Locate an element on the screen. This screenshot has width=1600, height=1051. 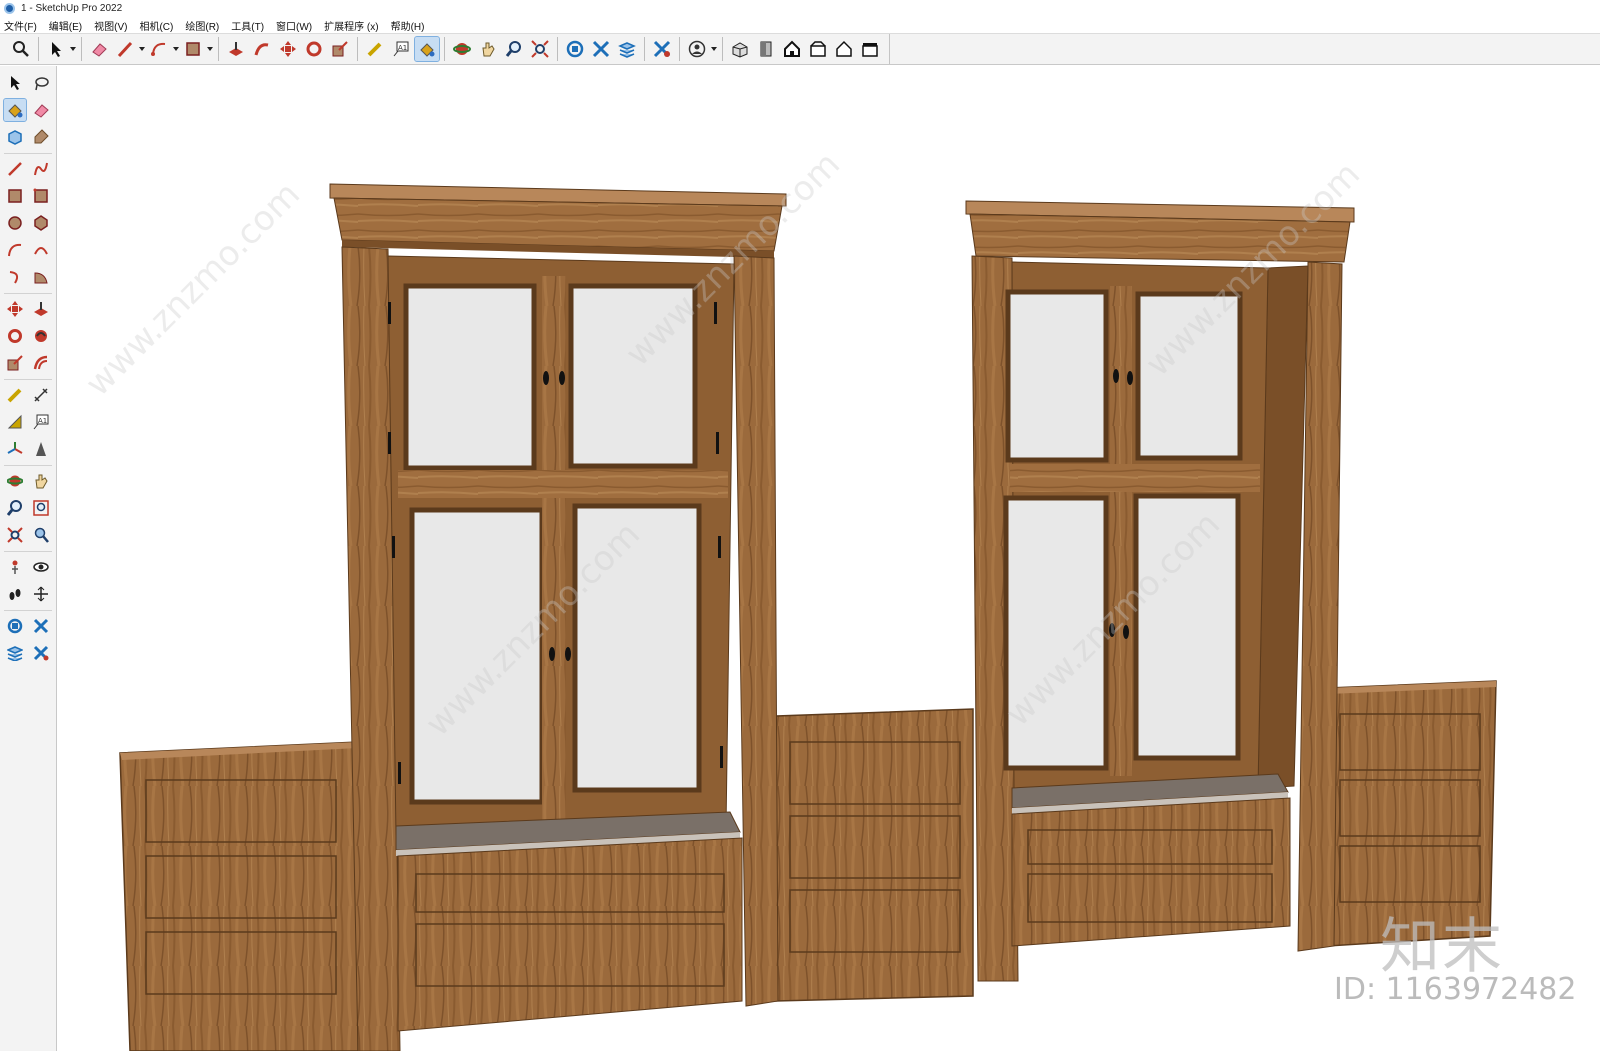
menu-camera: 相机(C) is located at coordinates (156, 25).